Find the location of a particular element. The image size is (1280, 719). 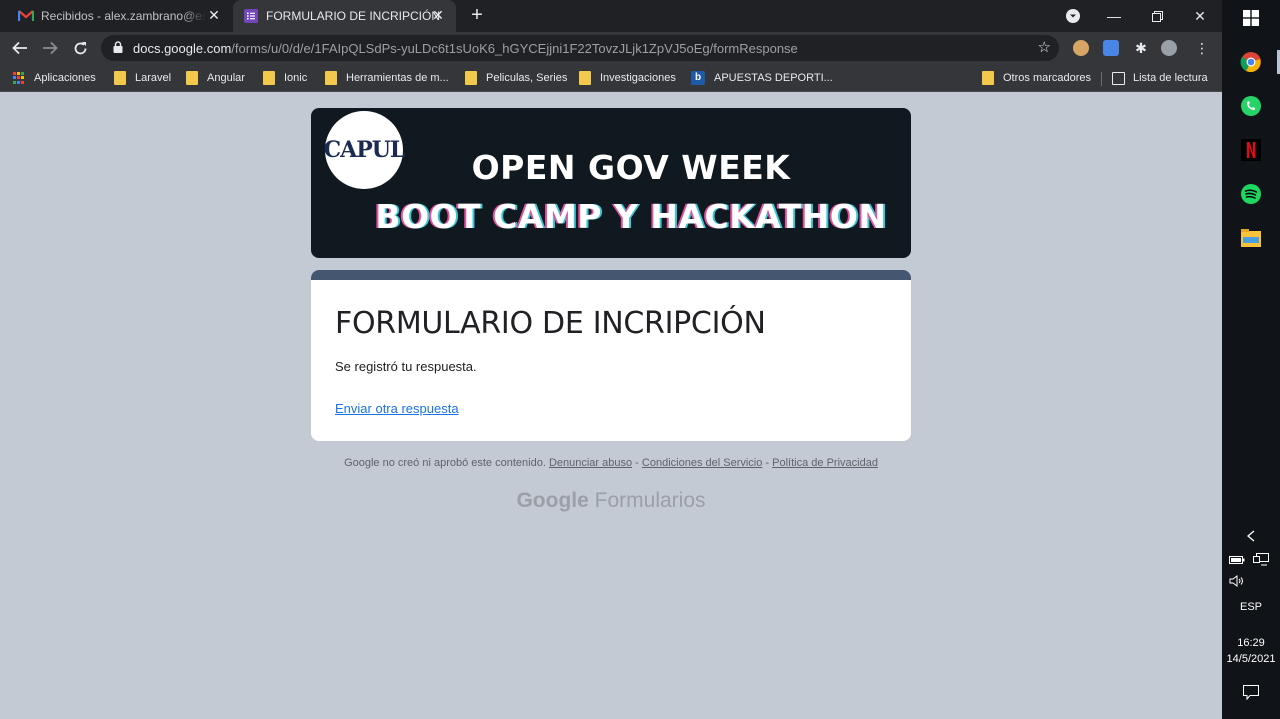

apps-grid-icon is located at coordinates (19, 78).